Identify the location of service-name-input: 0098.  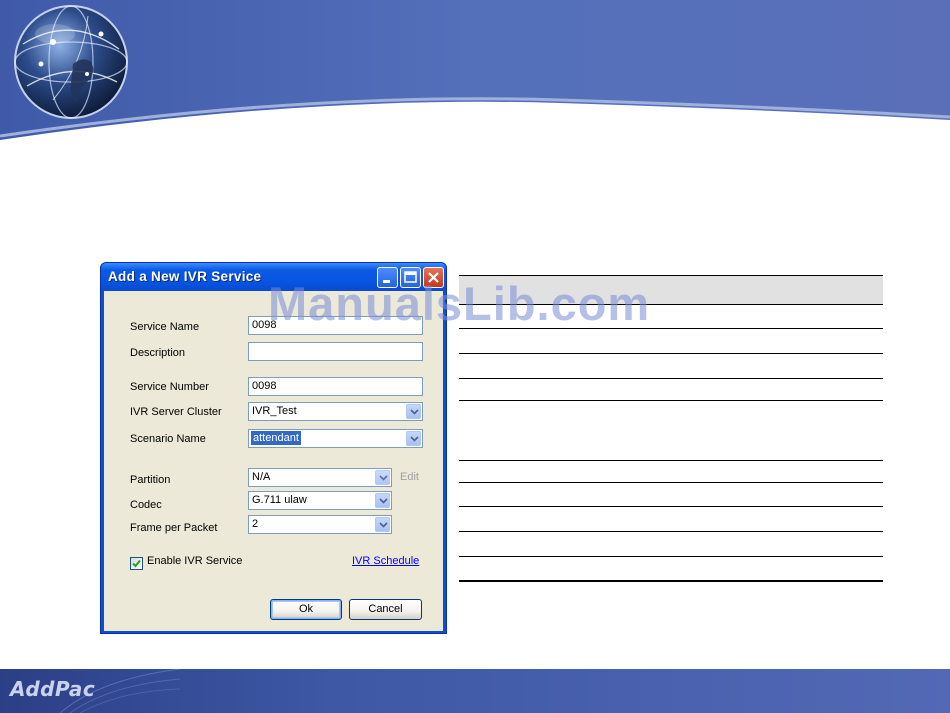
(335, 325).